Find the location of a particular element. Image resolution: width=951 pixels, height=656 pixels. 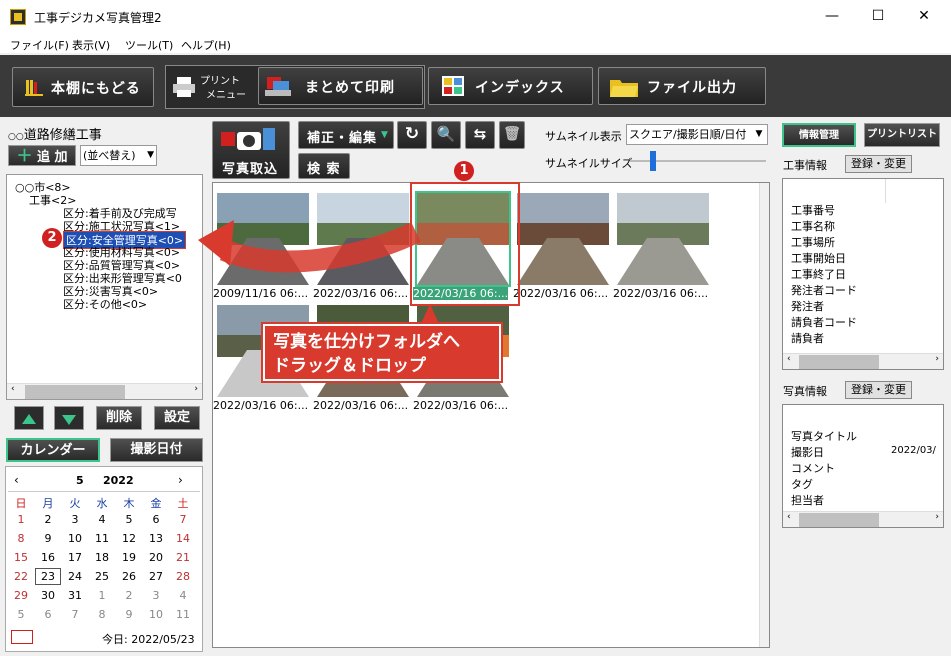

today-label: 今日: 2022/05/23 is located at coordinates (148, 639).